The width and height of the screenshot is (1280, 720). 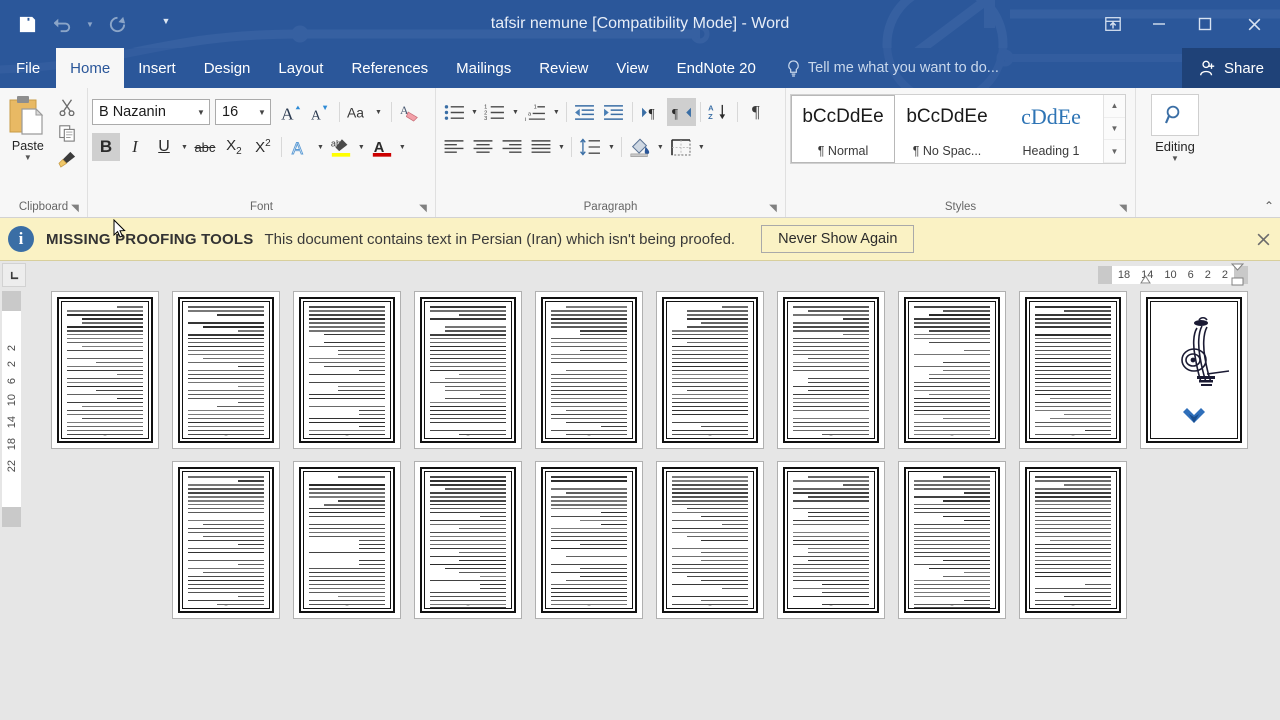 What do you see at coordinates (262, 112) in the screenshot?
I see `font-size-dropdown-icon: ▼` at bounding box center [262, 112].